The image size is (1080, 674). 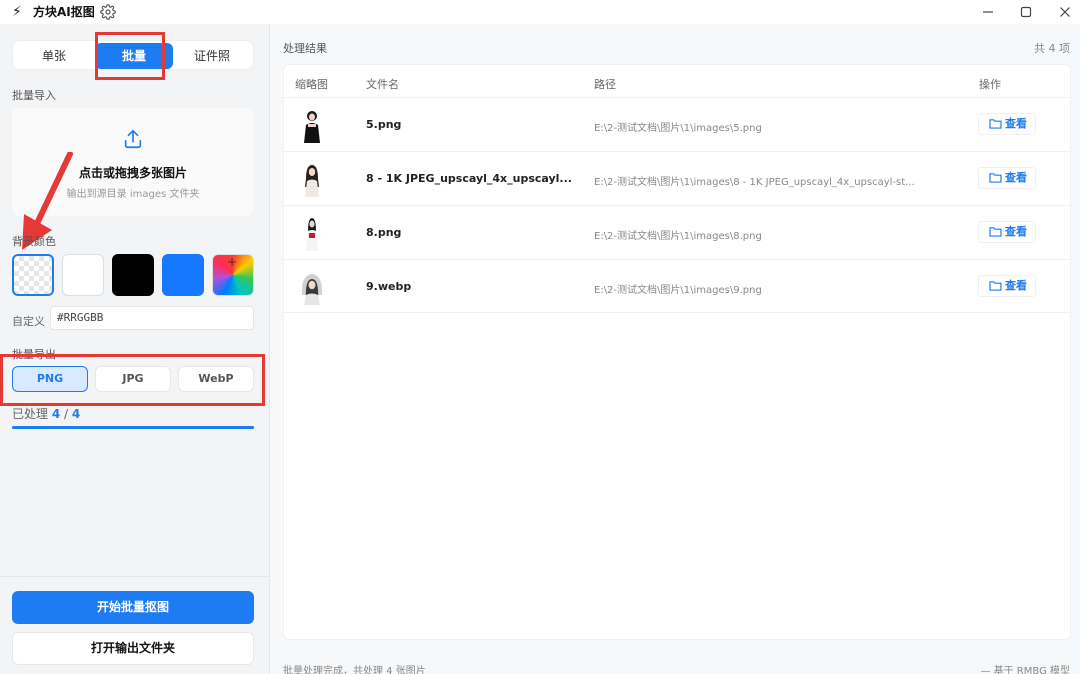 I want to click on table-row: 9.webp E:\2-测试文档\图片\1\images\9.png 查看, so click(x=677, y=286).